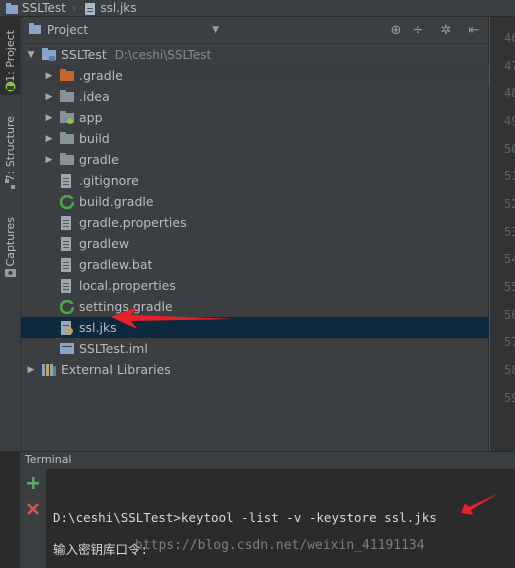 The image size is (515, 568). Describe the element at coordinates (48, 459) in the screenshot. I see `terminal-title: Terminal` at that location.